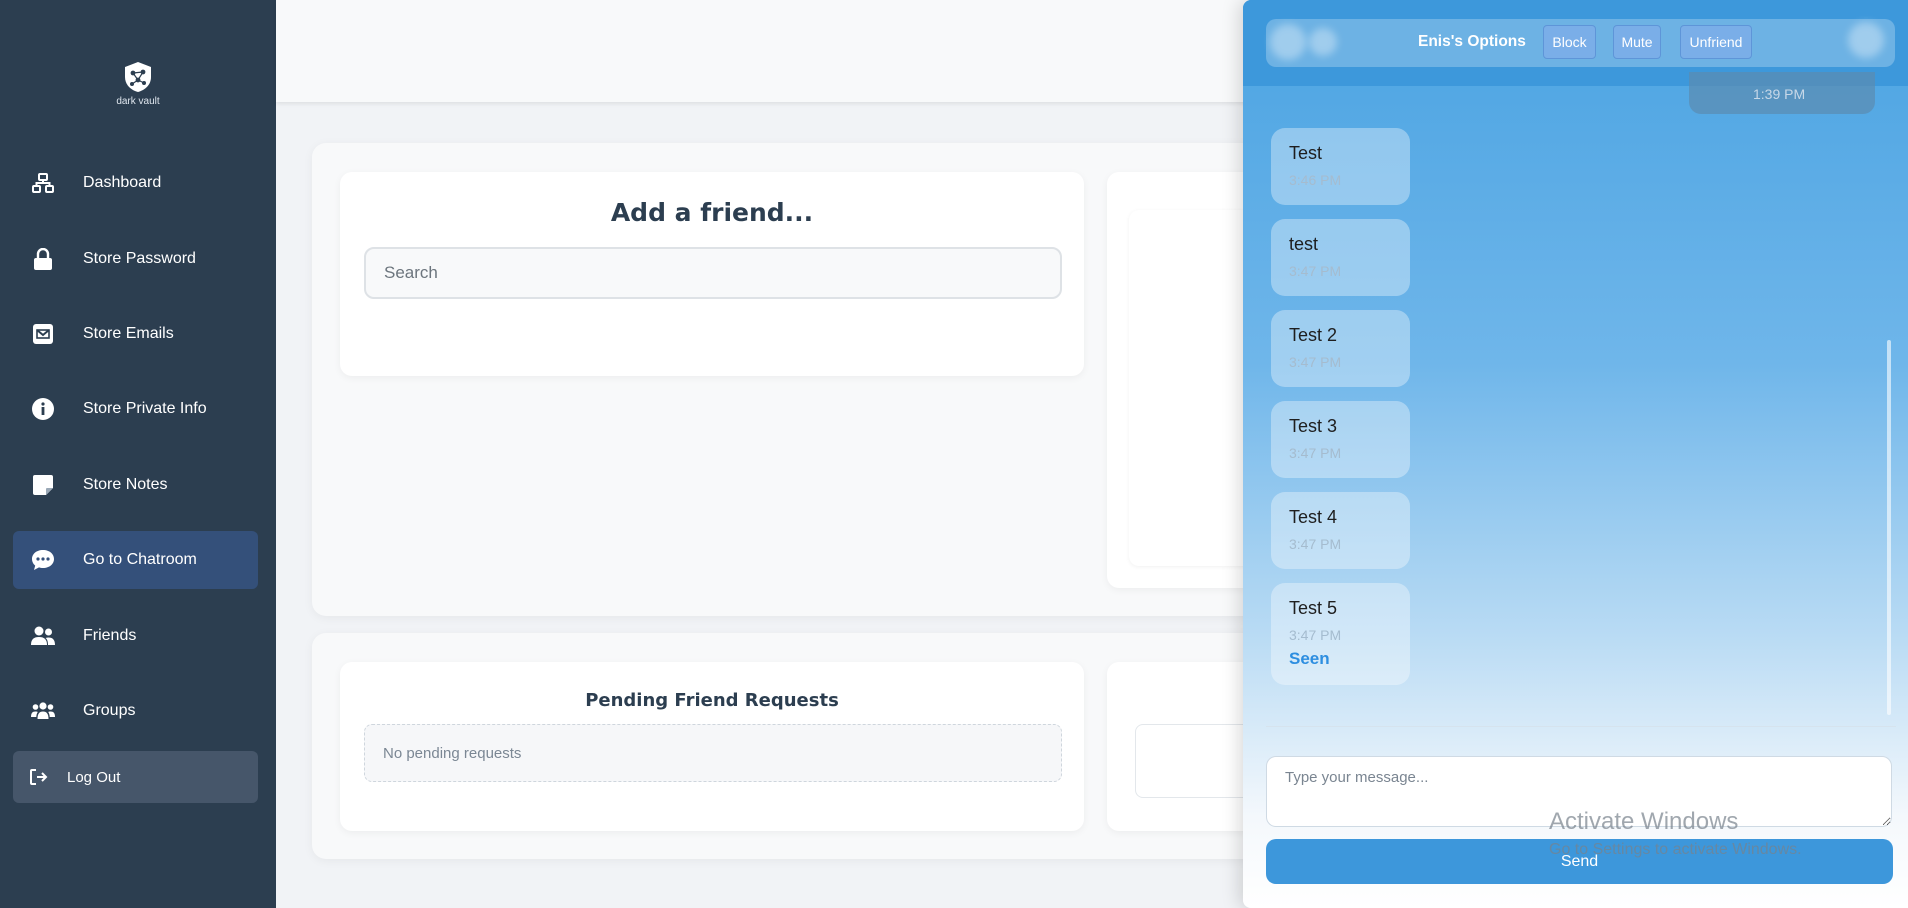  I want to click on sidebar-item-dashboard: Dashboard, so click(135, 183).